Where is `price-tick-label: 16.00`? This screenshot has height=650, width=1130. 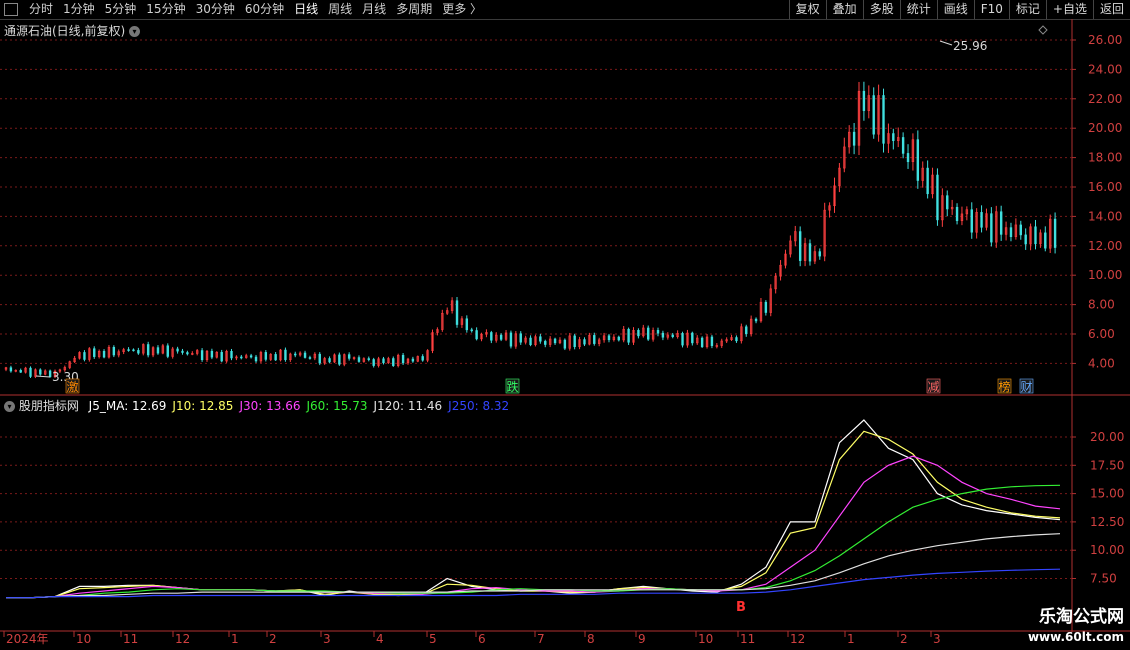
price-tick-label: 16.00 is located at coordinates (1105, 187).